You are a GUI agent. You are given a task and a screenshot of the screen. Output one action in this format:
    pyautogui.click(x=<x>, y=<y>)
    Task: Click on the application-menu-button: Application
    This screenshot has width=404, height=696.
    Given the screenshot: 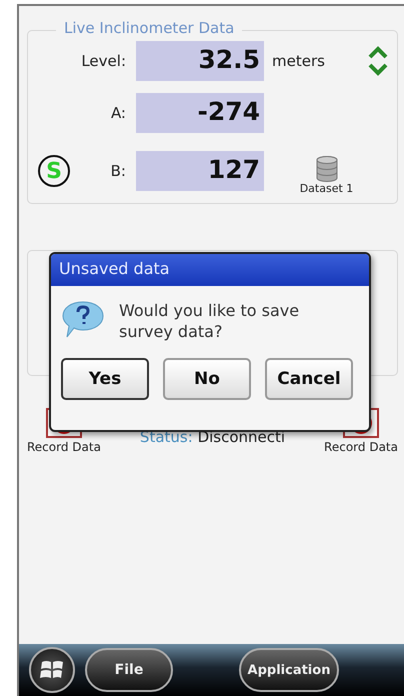 What is the action you would take?
    pyautogui.click(x=289, y=670)
    